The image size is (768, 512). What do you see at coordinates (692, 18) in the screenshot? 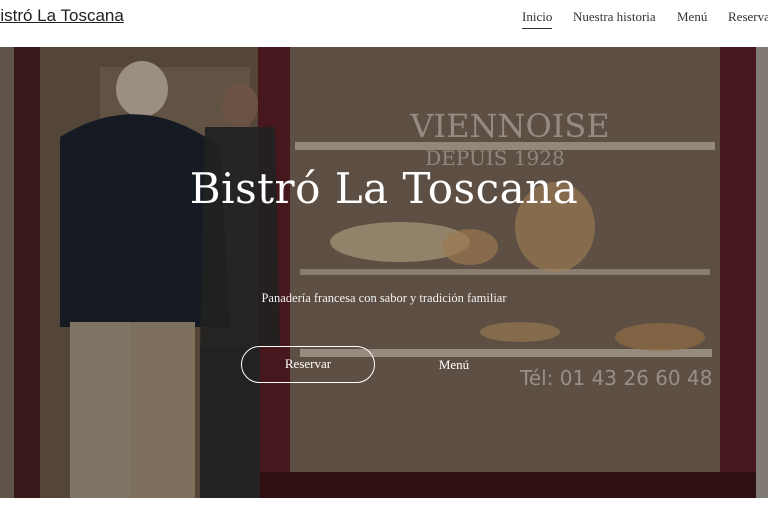
I see `nav-item-menu: Menú` at bounding box center [692, 18].